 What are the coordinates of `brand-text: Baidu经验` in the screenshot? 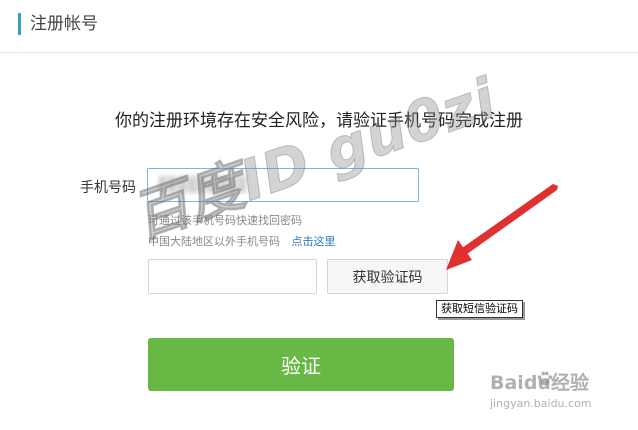 It's located at (539, 383).